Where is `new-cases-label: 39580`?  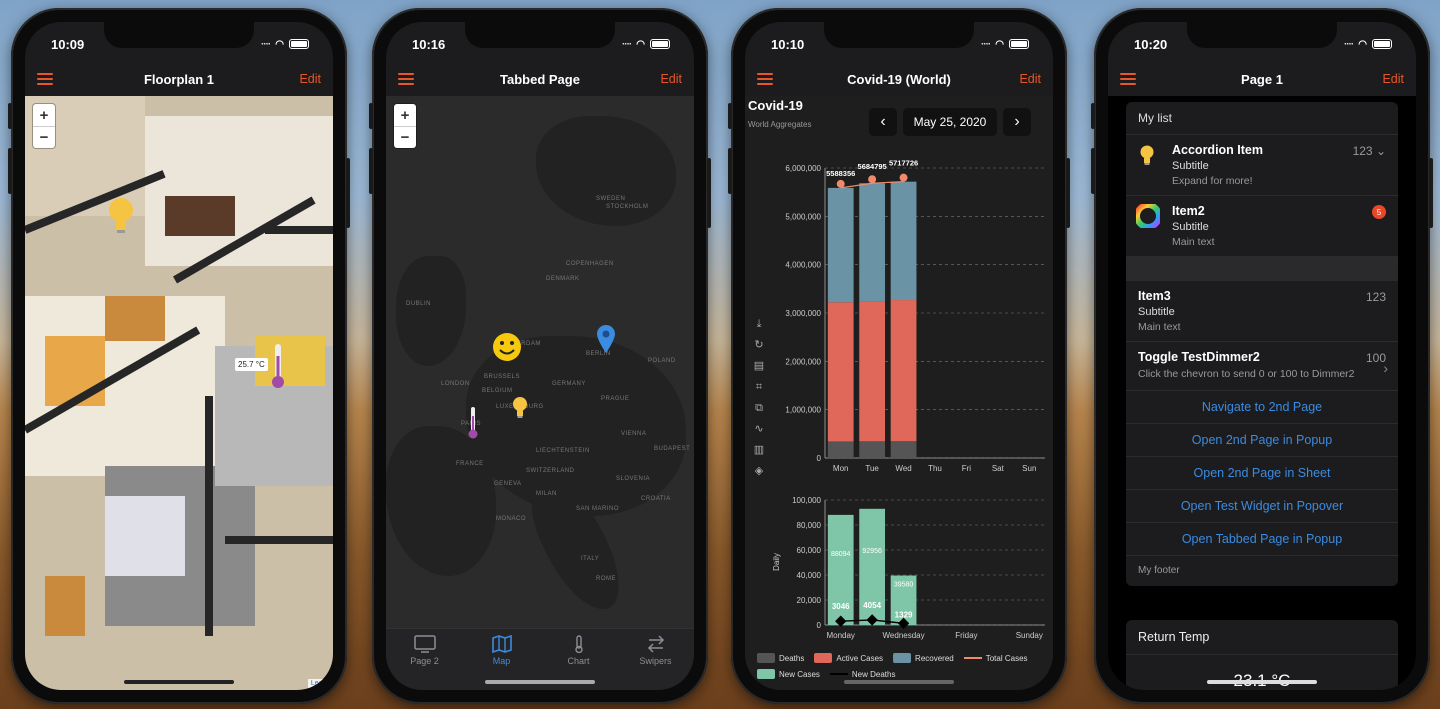
new-cases-label: 39580 is located at coordinates (904, 584).